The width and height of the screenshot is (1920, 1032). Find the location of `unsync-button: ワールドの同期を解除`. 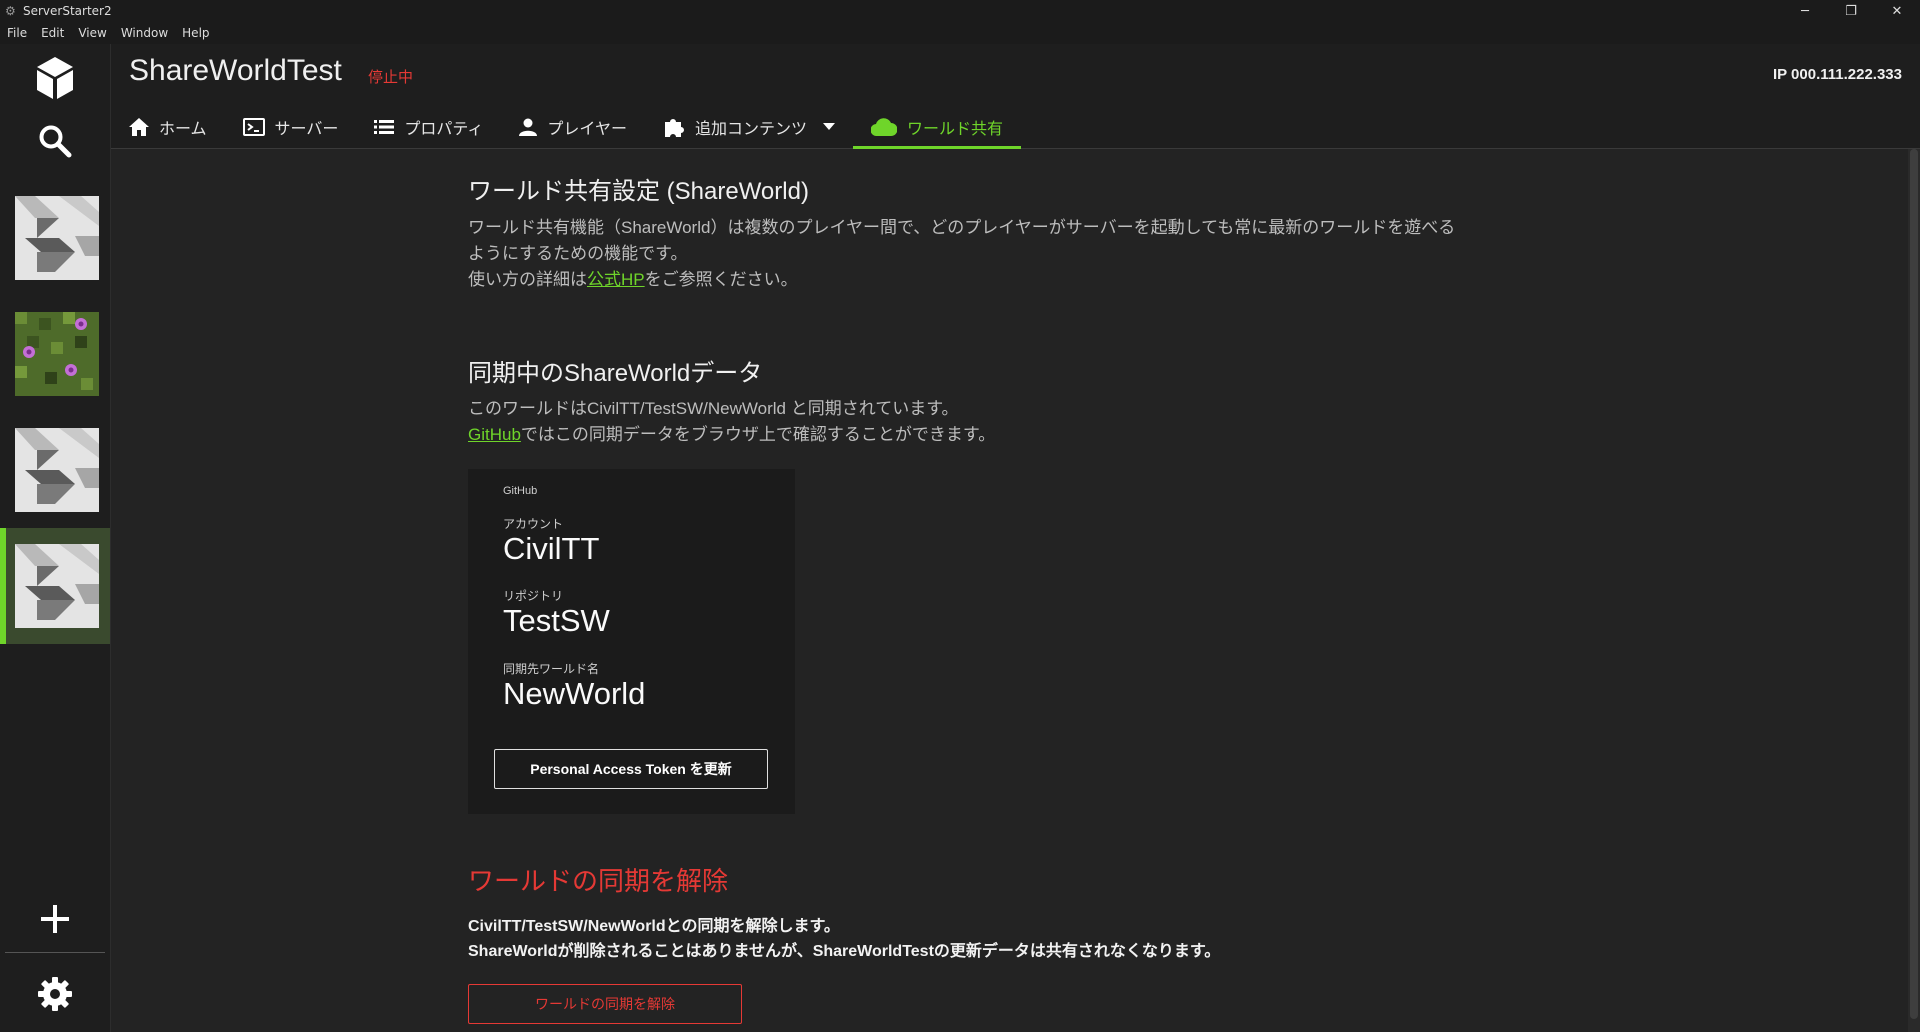

unsync-button: ワールドの同期を解除 is located at coordinates (605, 1004).